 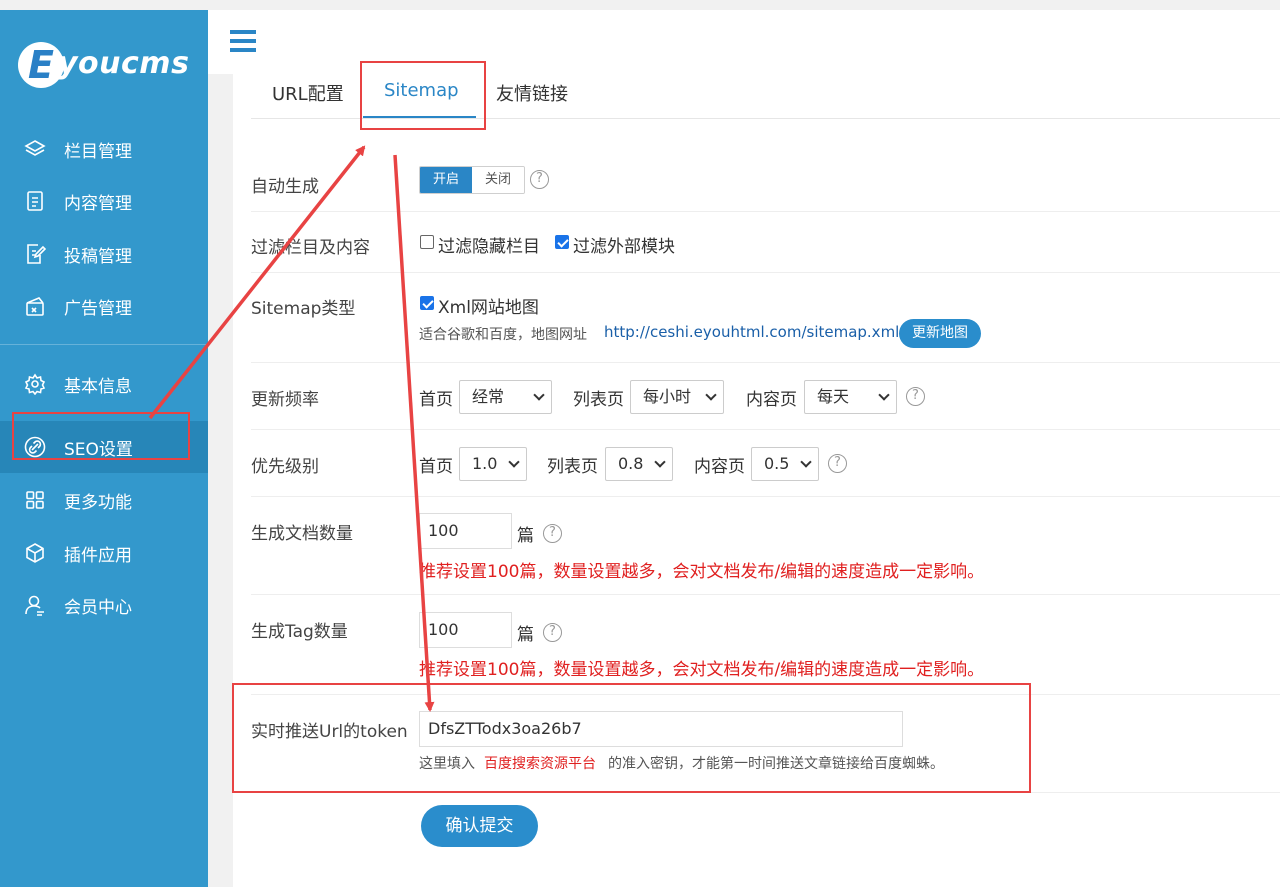 I want to click on freq-list-label: 列表页, so click(x=598, y=400).